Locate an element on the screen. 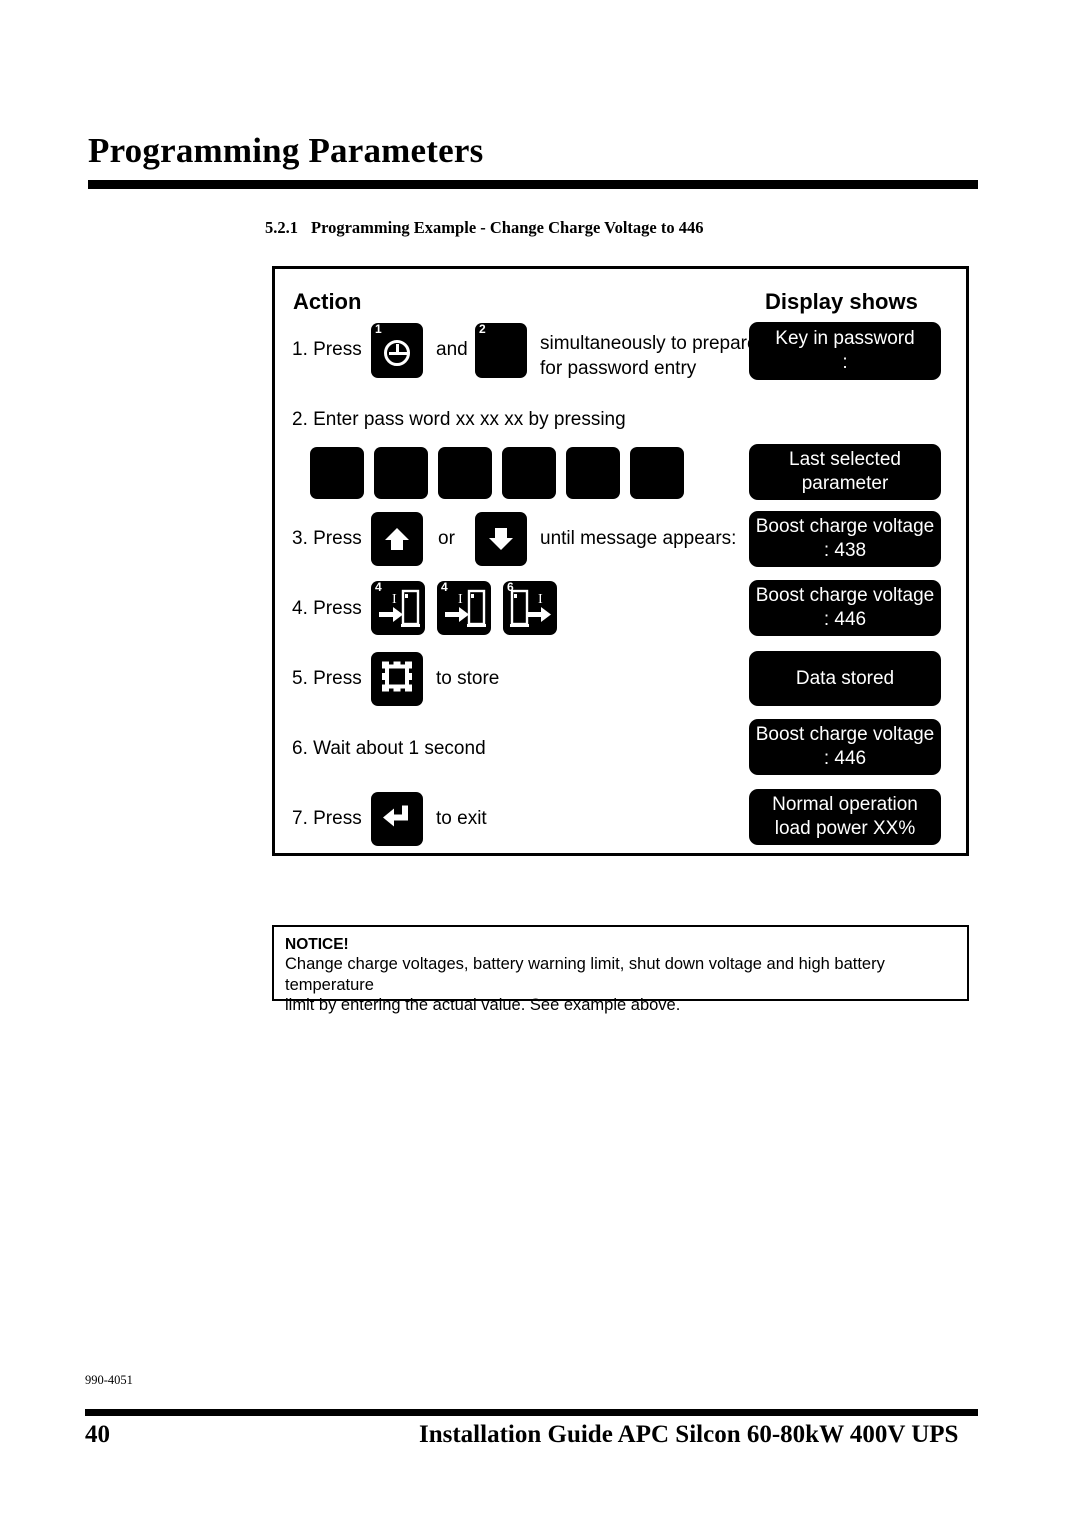 The height and width of the screenshot is (1528, 1080). column-header-action: Action is located at coordinates (327, 301).